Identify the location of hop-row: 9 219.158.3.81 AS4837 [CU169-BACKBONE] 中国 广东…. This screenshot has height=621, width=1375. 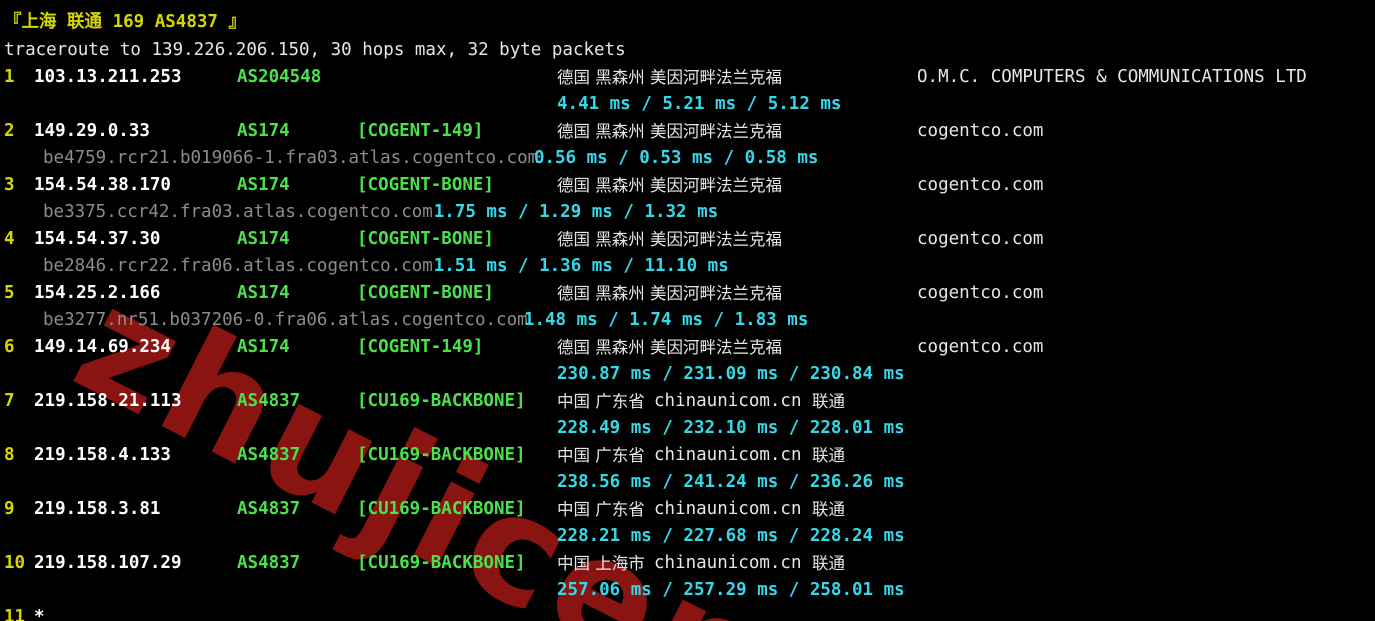
(687, 509).